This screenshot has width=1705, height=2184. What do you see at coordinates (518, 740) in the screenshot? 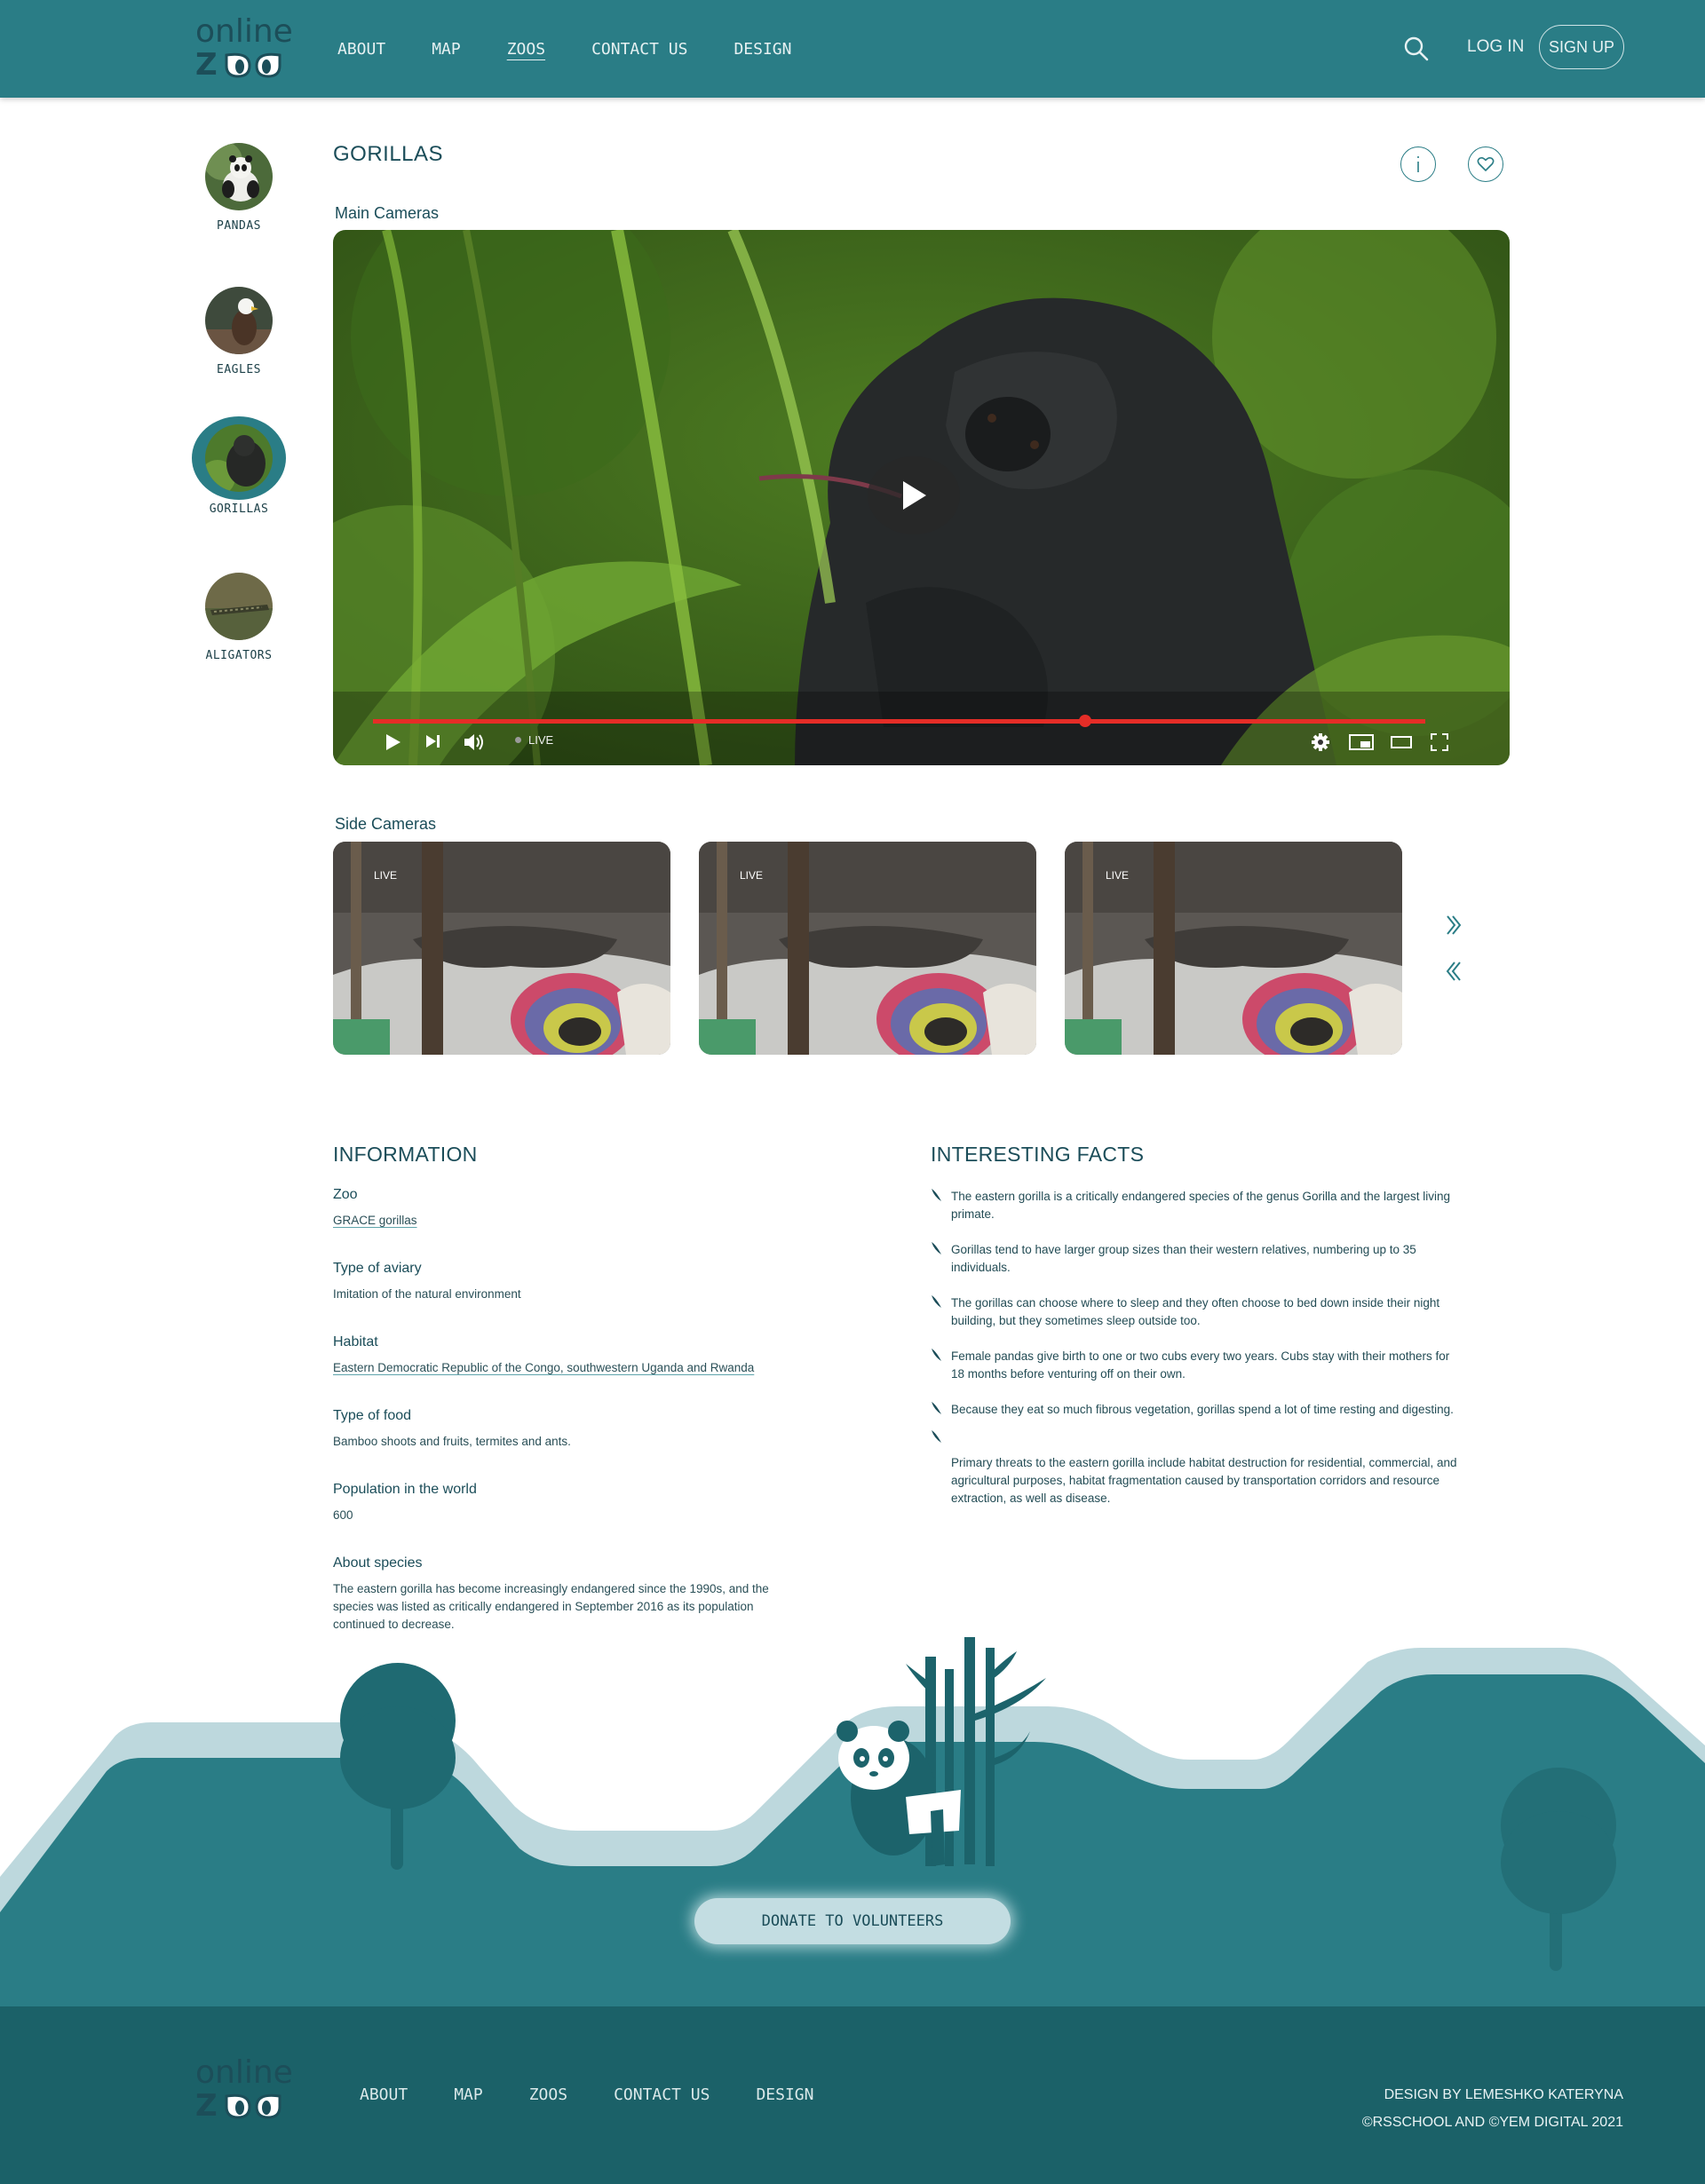
I see `live-dot-icon` at bounding box center [518, 740].